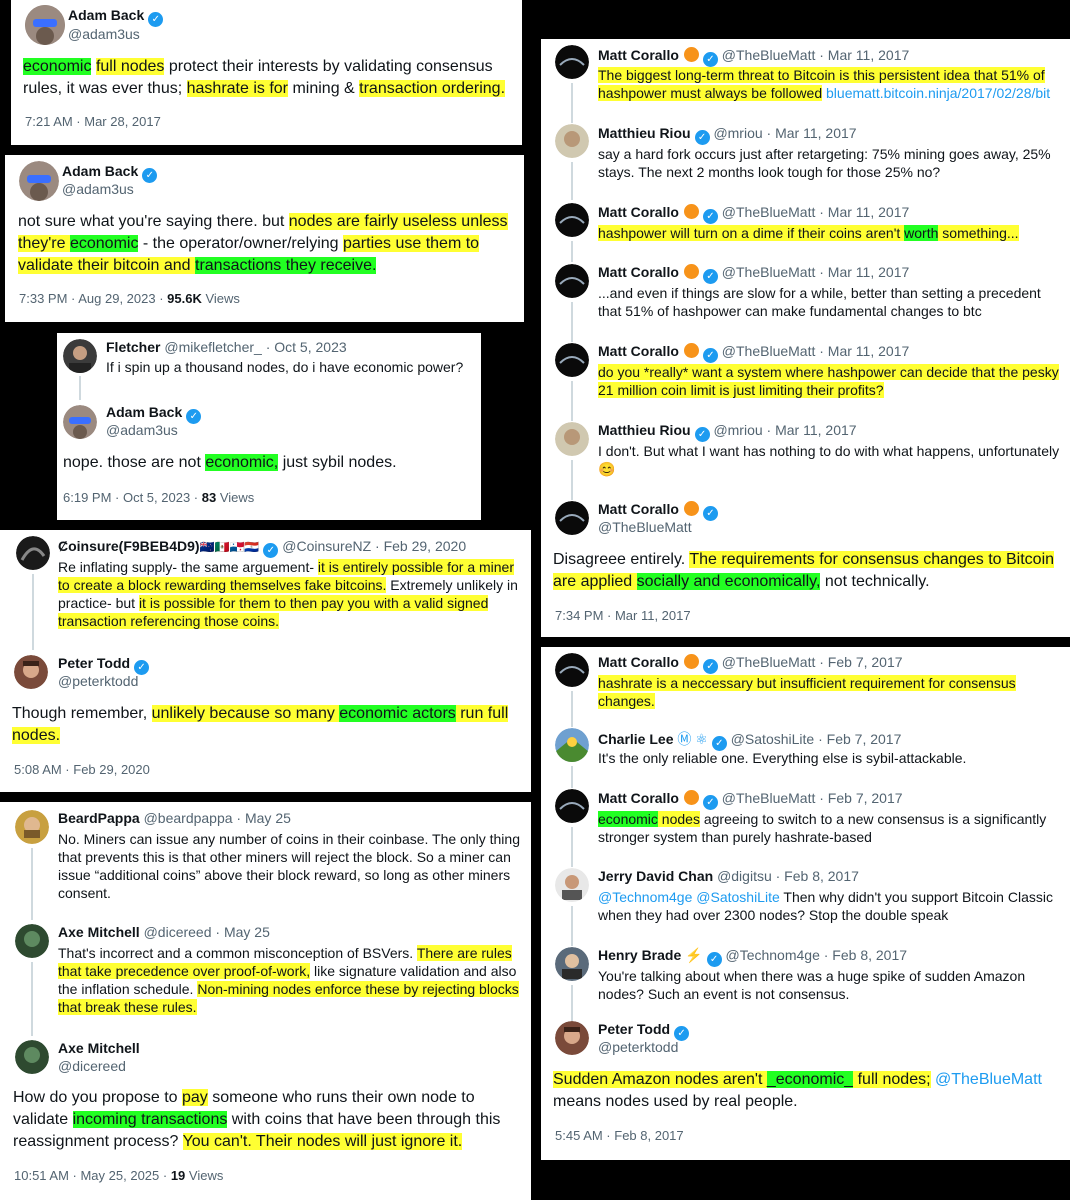 This screenshot has height=1200, width=1070. I want to click on text-span: mining &, so click(324, 88).